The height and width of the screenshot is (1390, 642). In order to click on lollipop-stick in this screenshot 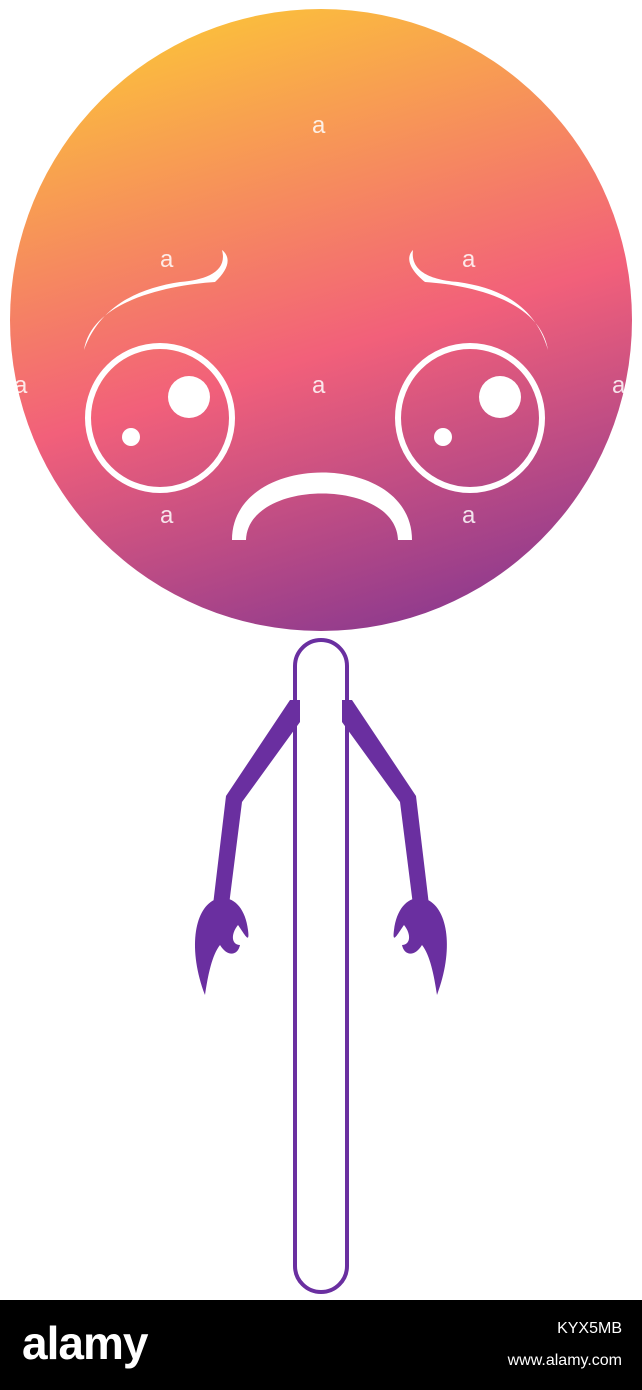, I will do `click(321, 966)`.